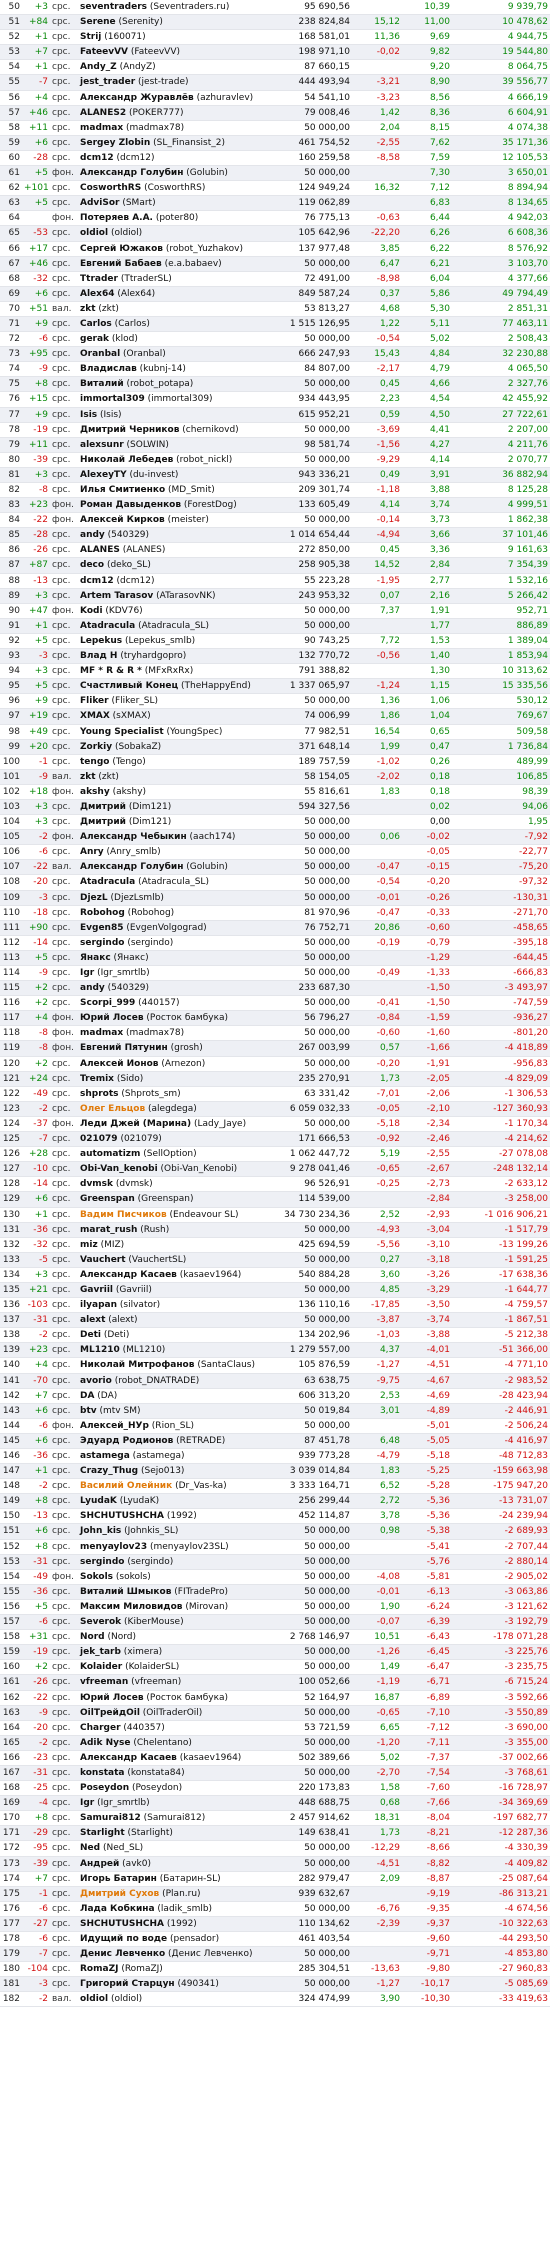 The image size is (550, 2259). What do you see at coordinates (115, 143) in the screenshot?
I see `participant-name-link: Sergey Zlobin` at bounding box center [115, 143].